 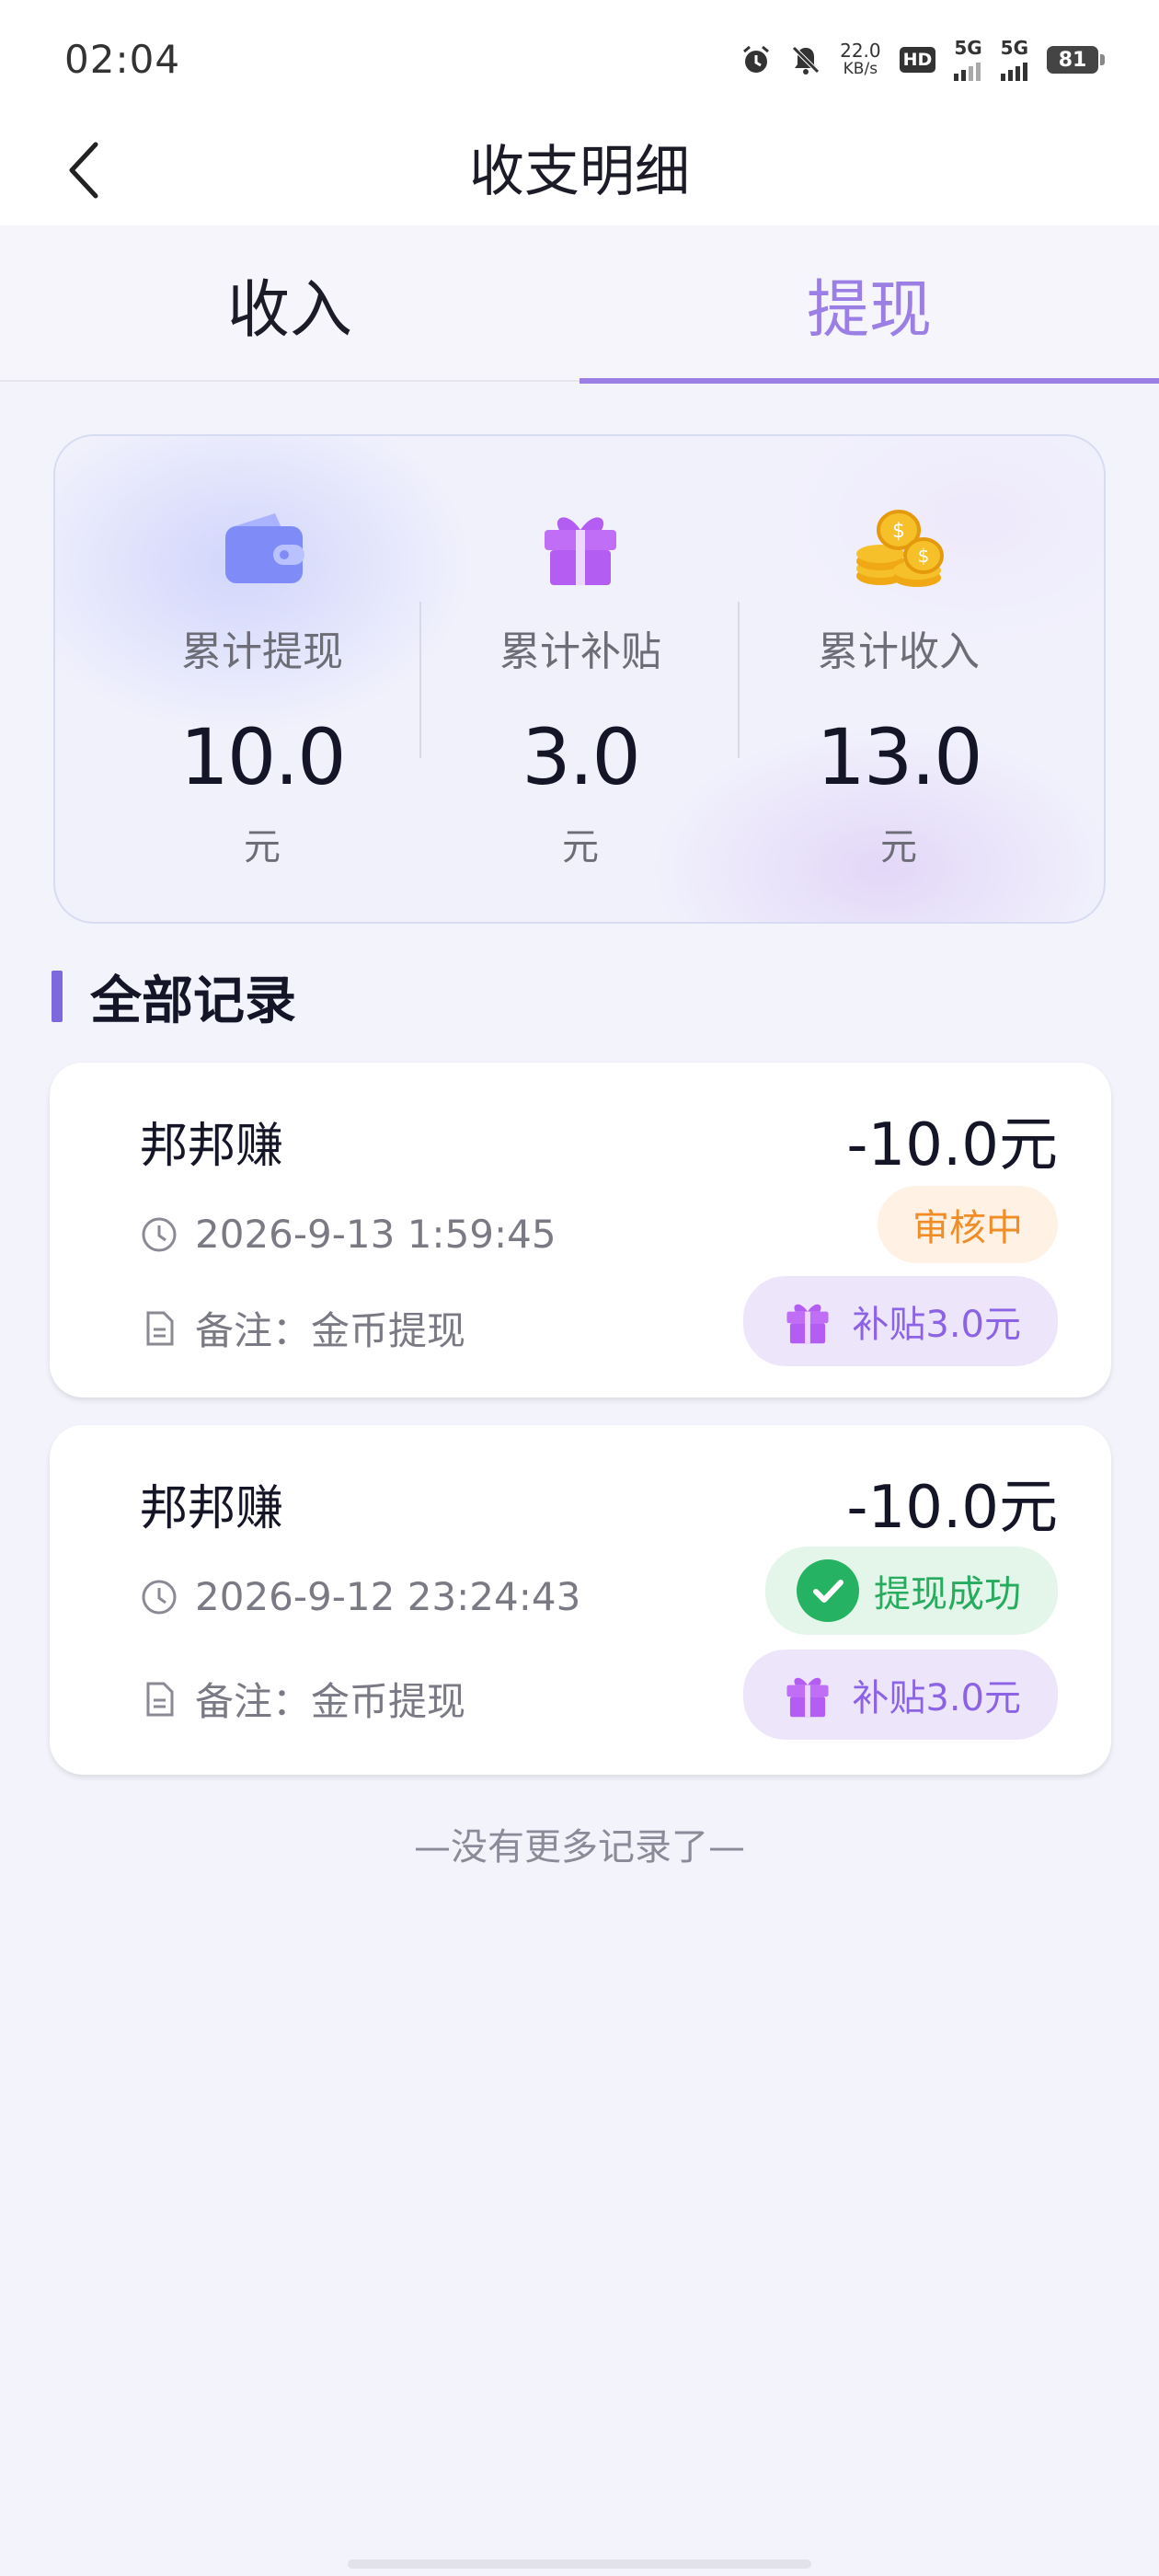 I want to click on check-icon, so click(x=828, y=1590).